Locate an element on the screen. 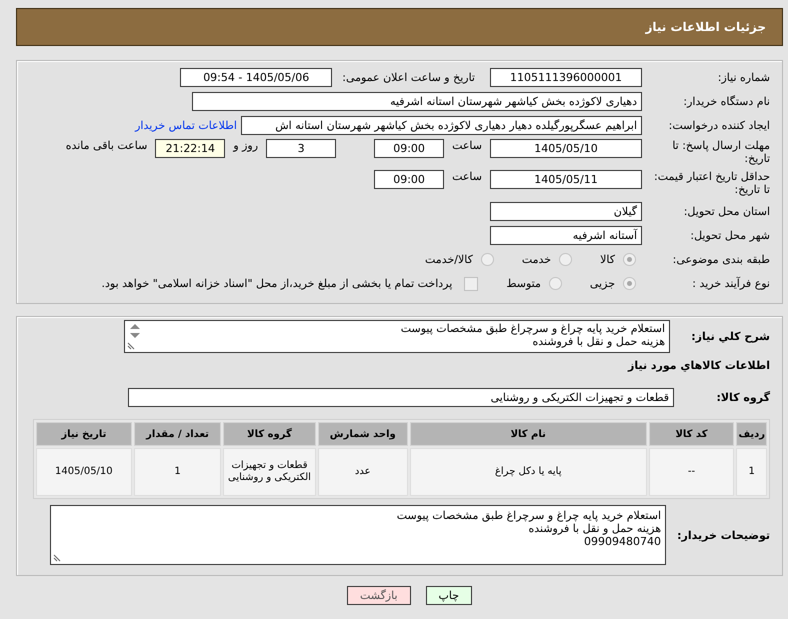 The image size is (788, 619). page-title: جزئیات اطلاعات نیاز is located at coordinates (705, 27).